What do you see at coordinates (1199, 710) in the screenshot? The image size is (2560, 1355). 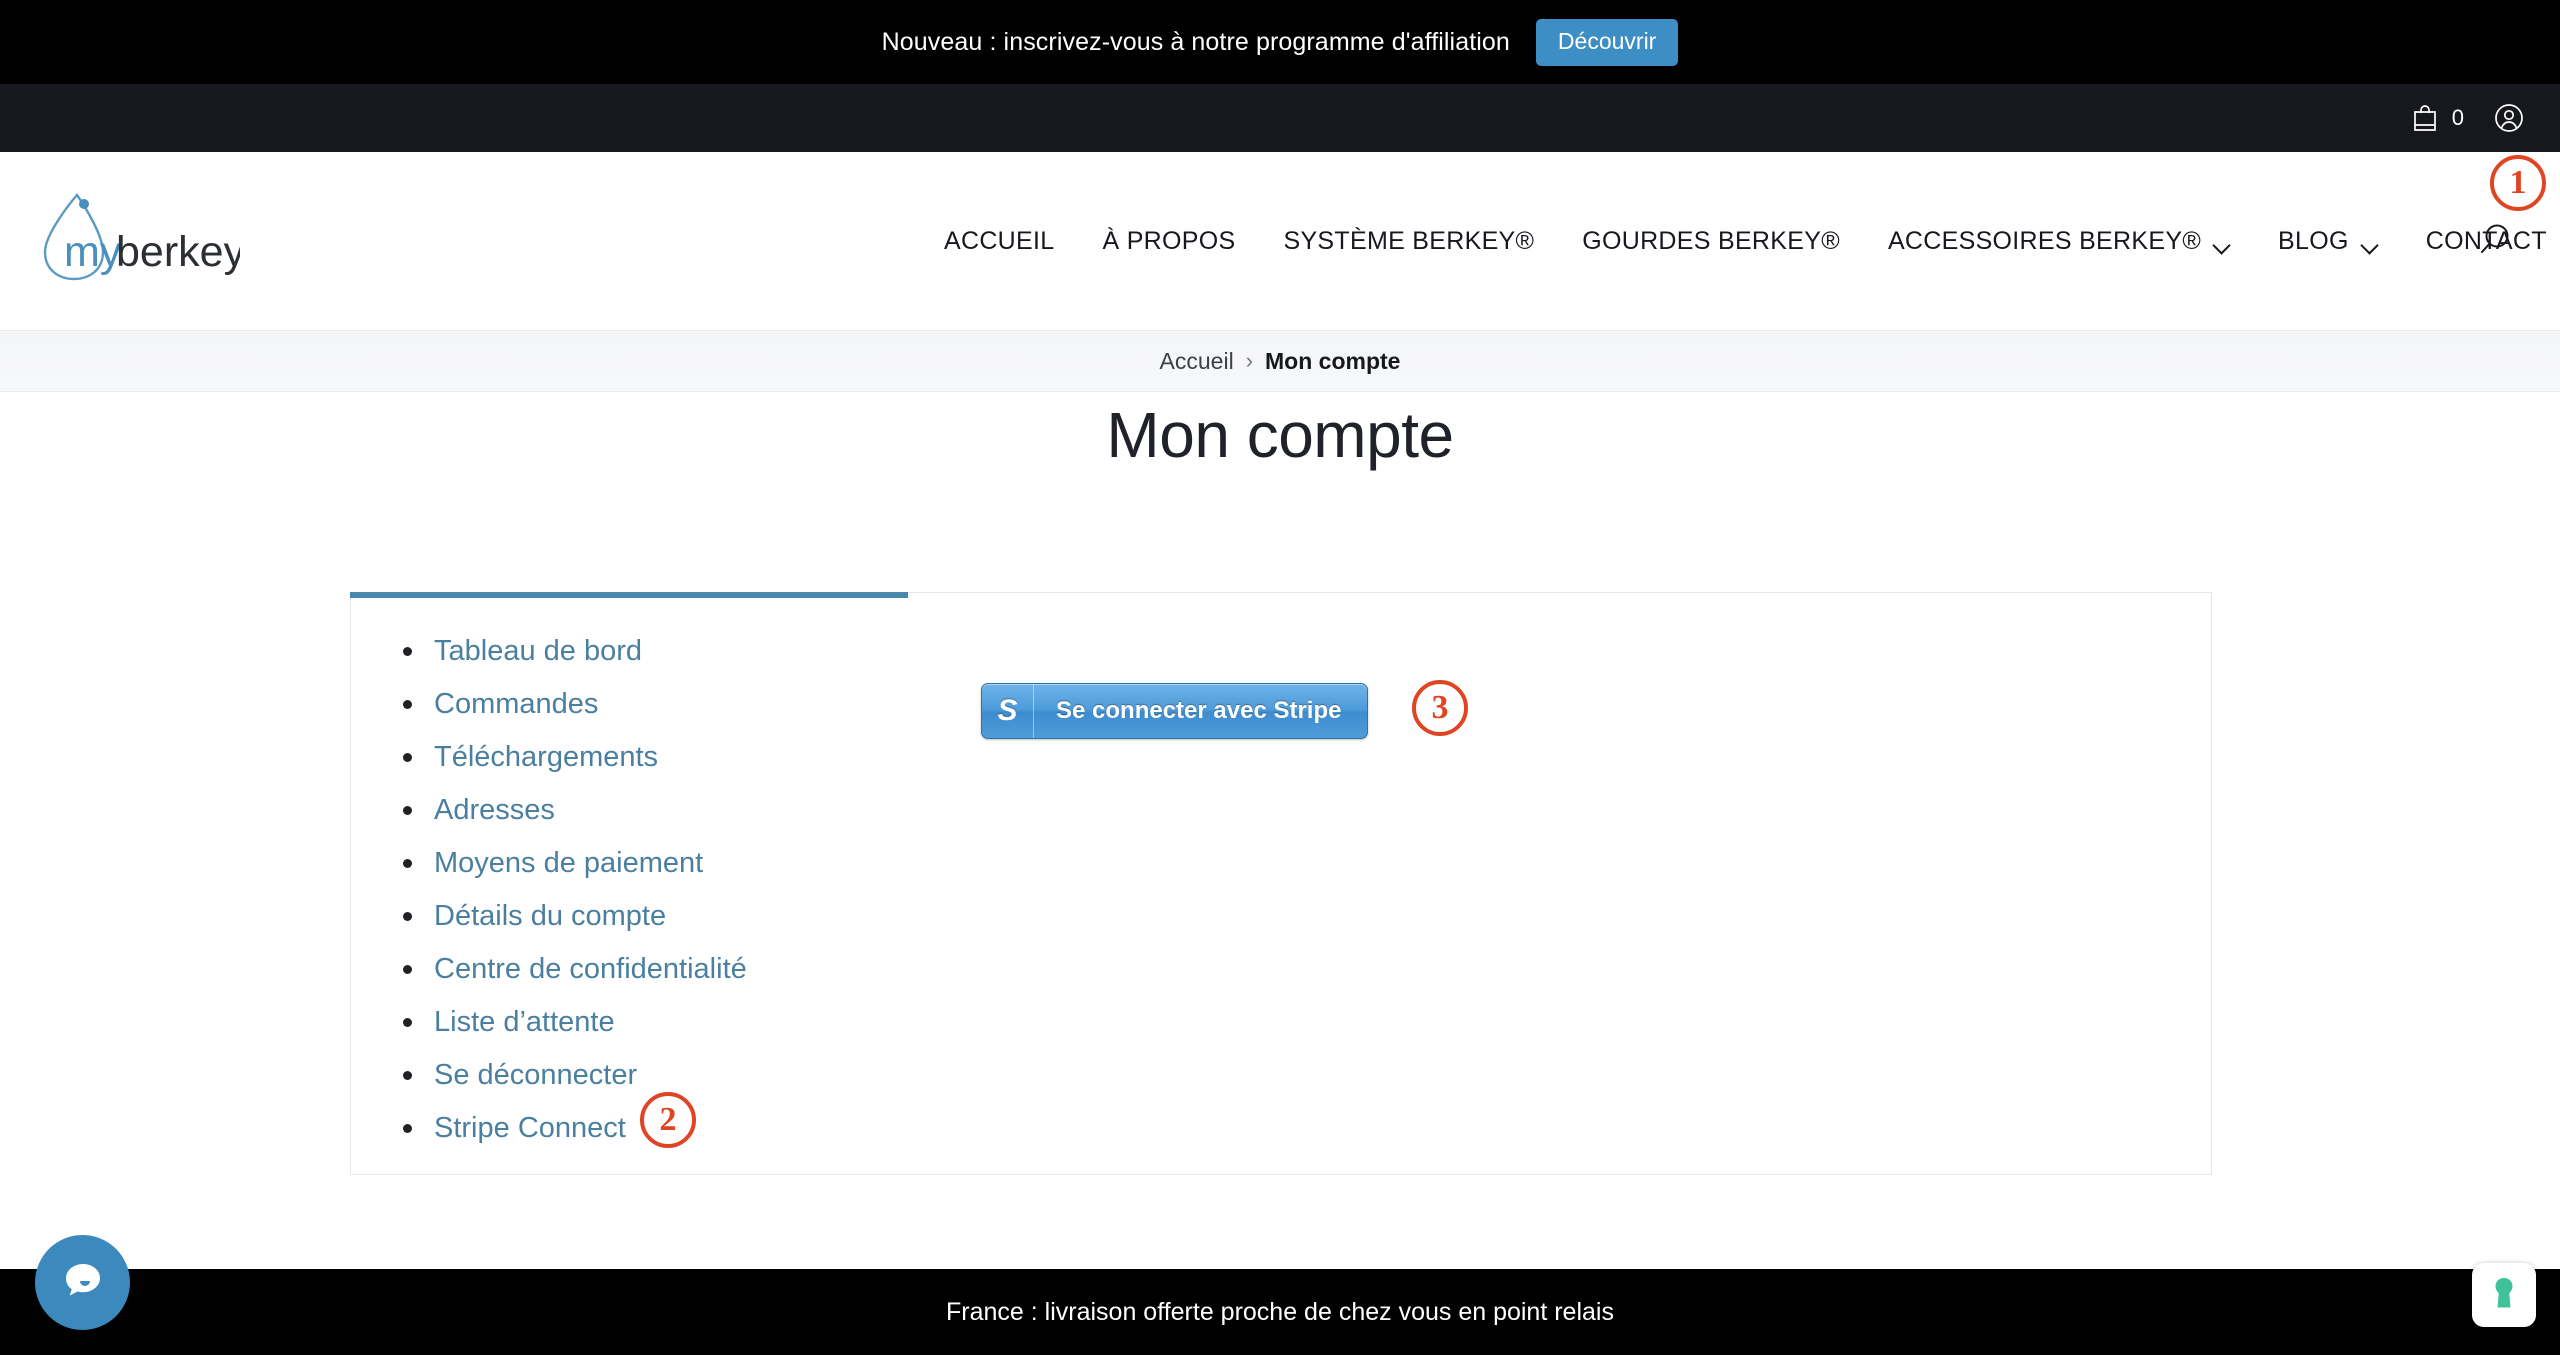 I see `connect-with-stripe-label: Se connecter avec Stripe` at bounding box center [1199, 710].